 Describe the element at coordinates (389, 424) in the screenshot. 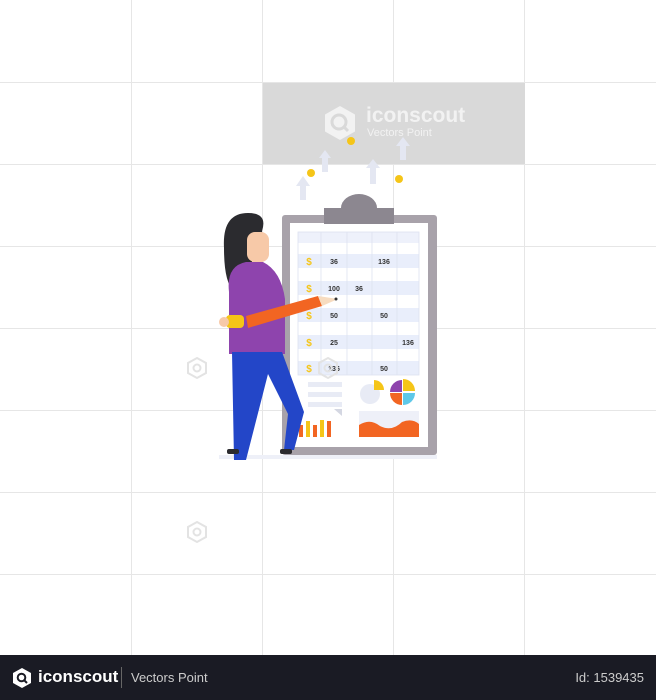

I see `area-chart-icon` at that location.